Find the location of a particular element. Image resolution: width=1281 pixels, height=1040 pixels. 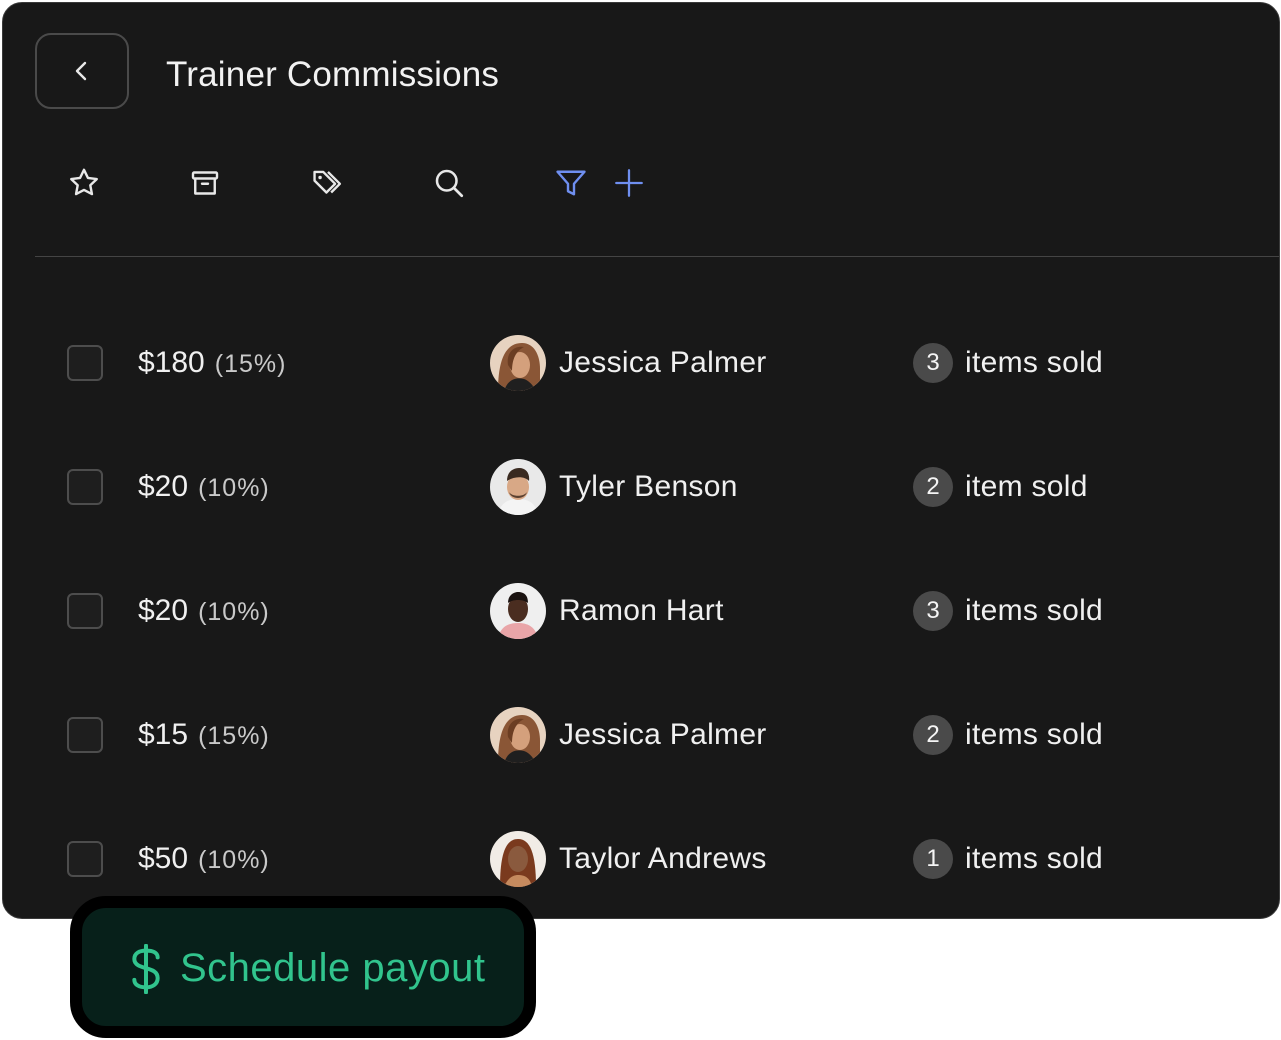

tags-icon is located at coordinates (327, 182).